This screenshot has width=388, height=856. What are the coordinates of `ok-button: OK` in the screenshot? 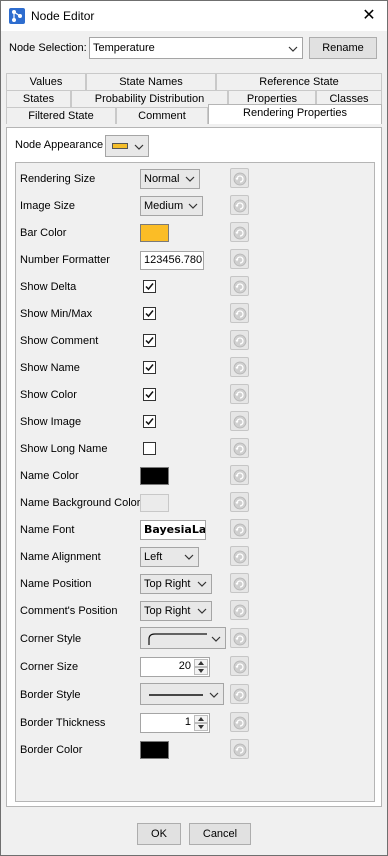 It's located at (159, 834).